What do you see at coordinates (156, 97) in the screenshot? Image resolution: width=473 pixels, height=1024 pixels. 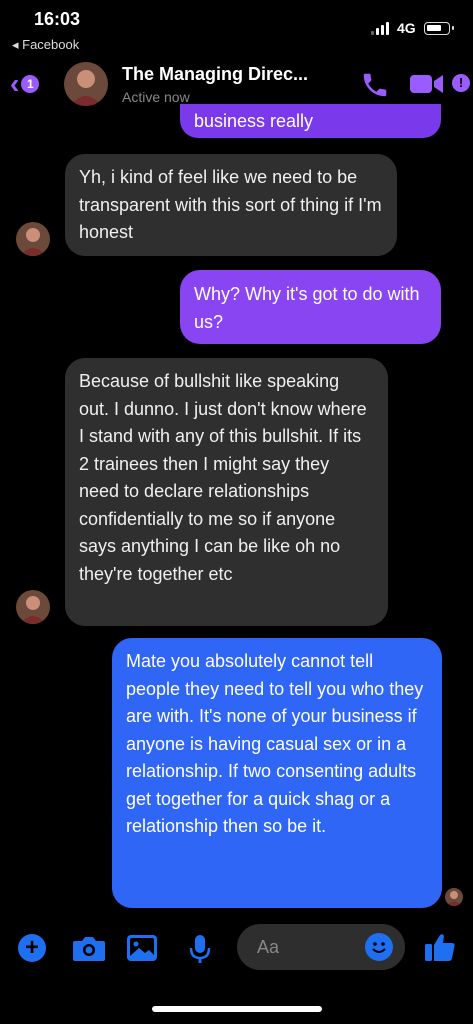 I see `active-status: Active now` at bounding box center [156, 97].